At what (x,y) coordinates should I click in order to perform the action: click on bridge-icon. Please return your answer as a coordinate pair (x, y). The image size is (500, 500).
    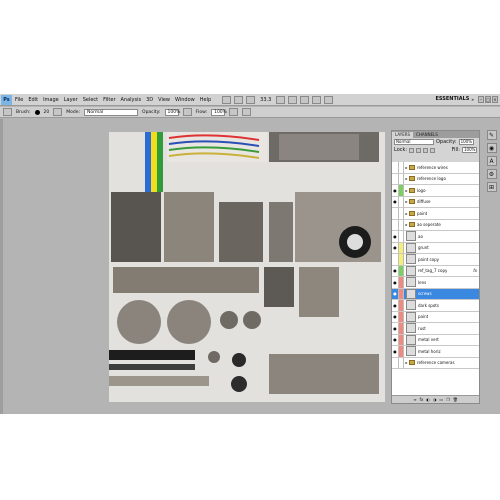
    Looking at the image, I should click on (227, 99).